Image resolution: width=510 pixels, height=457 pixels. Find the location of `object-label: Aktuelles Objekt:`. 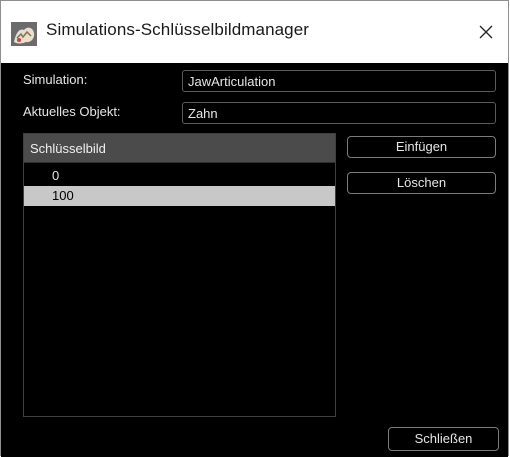

object-label: Aktuelles Objekt: is located at coordinates (72, 111).